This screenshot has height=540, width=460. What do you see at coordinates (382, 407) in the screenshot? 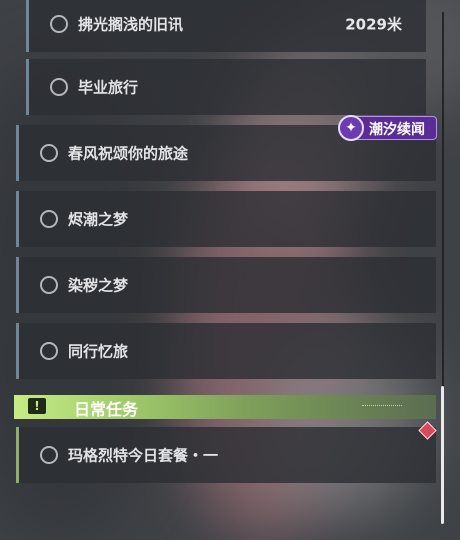
I see `header-decoration` at bounding box center [382, 407].